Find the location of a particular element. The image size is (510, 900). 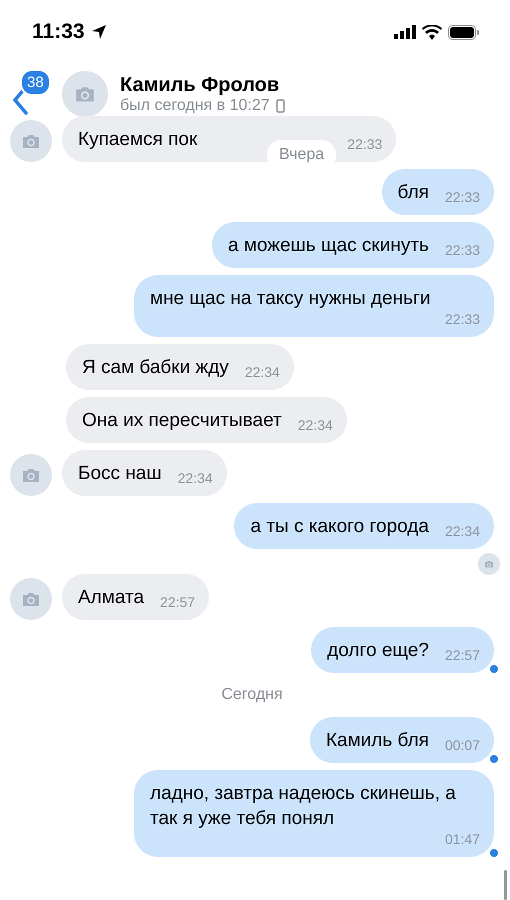

incoming-message: Я сам бабки жду 22:34 is located at coordinates (180, 367).